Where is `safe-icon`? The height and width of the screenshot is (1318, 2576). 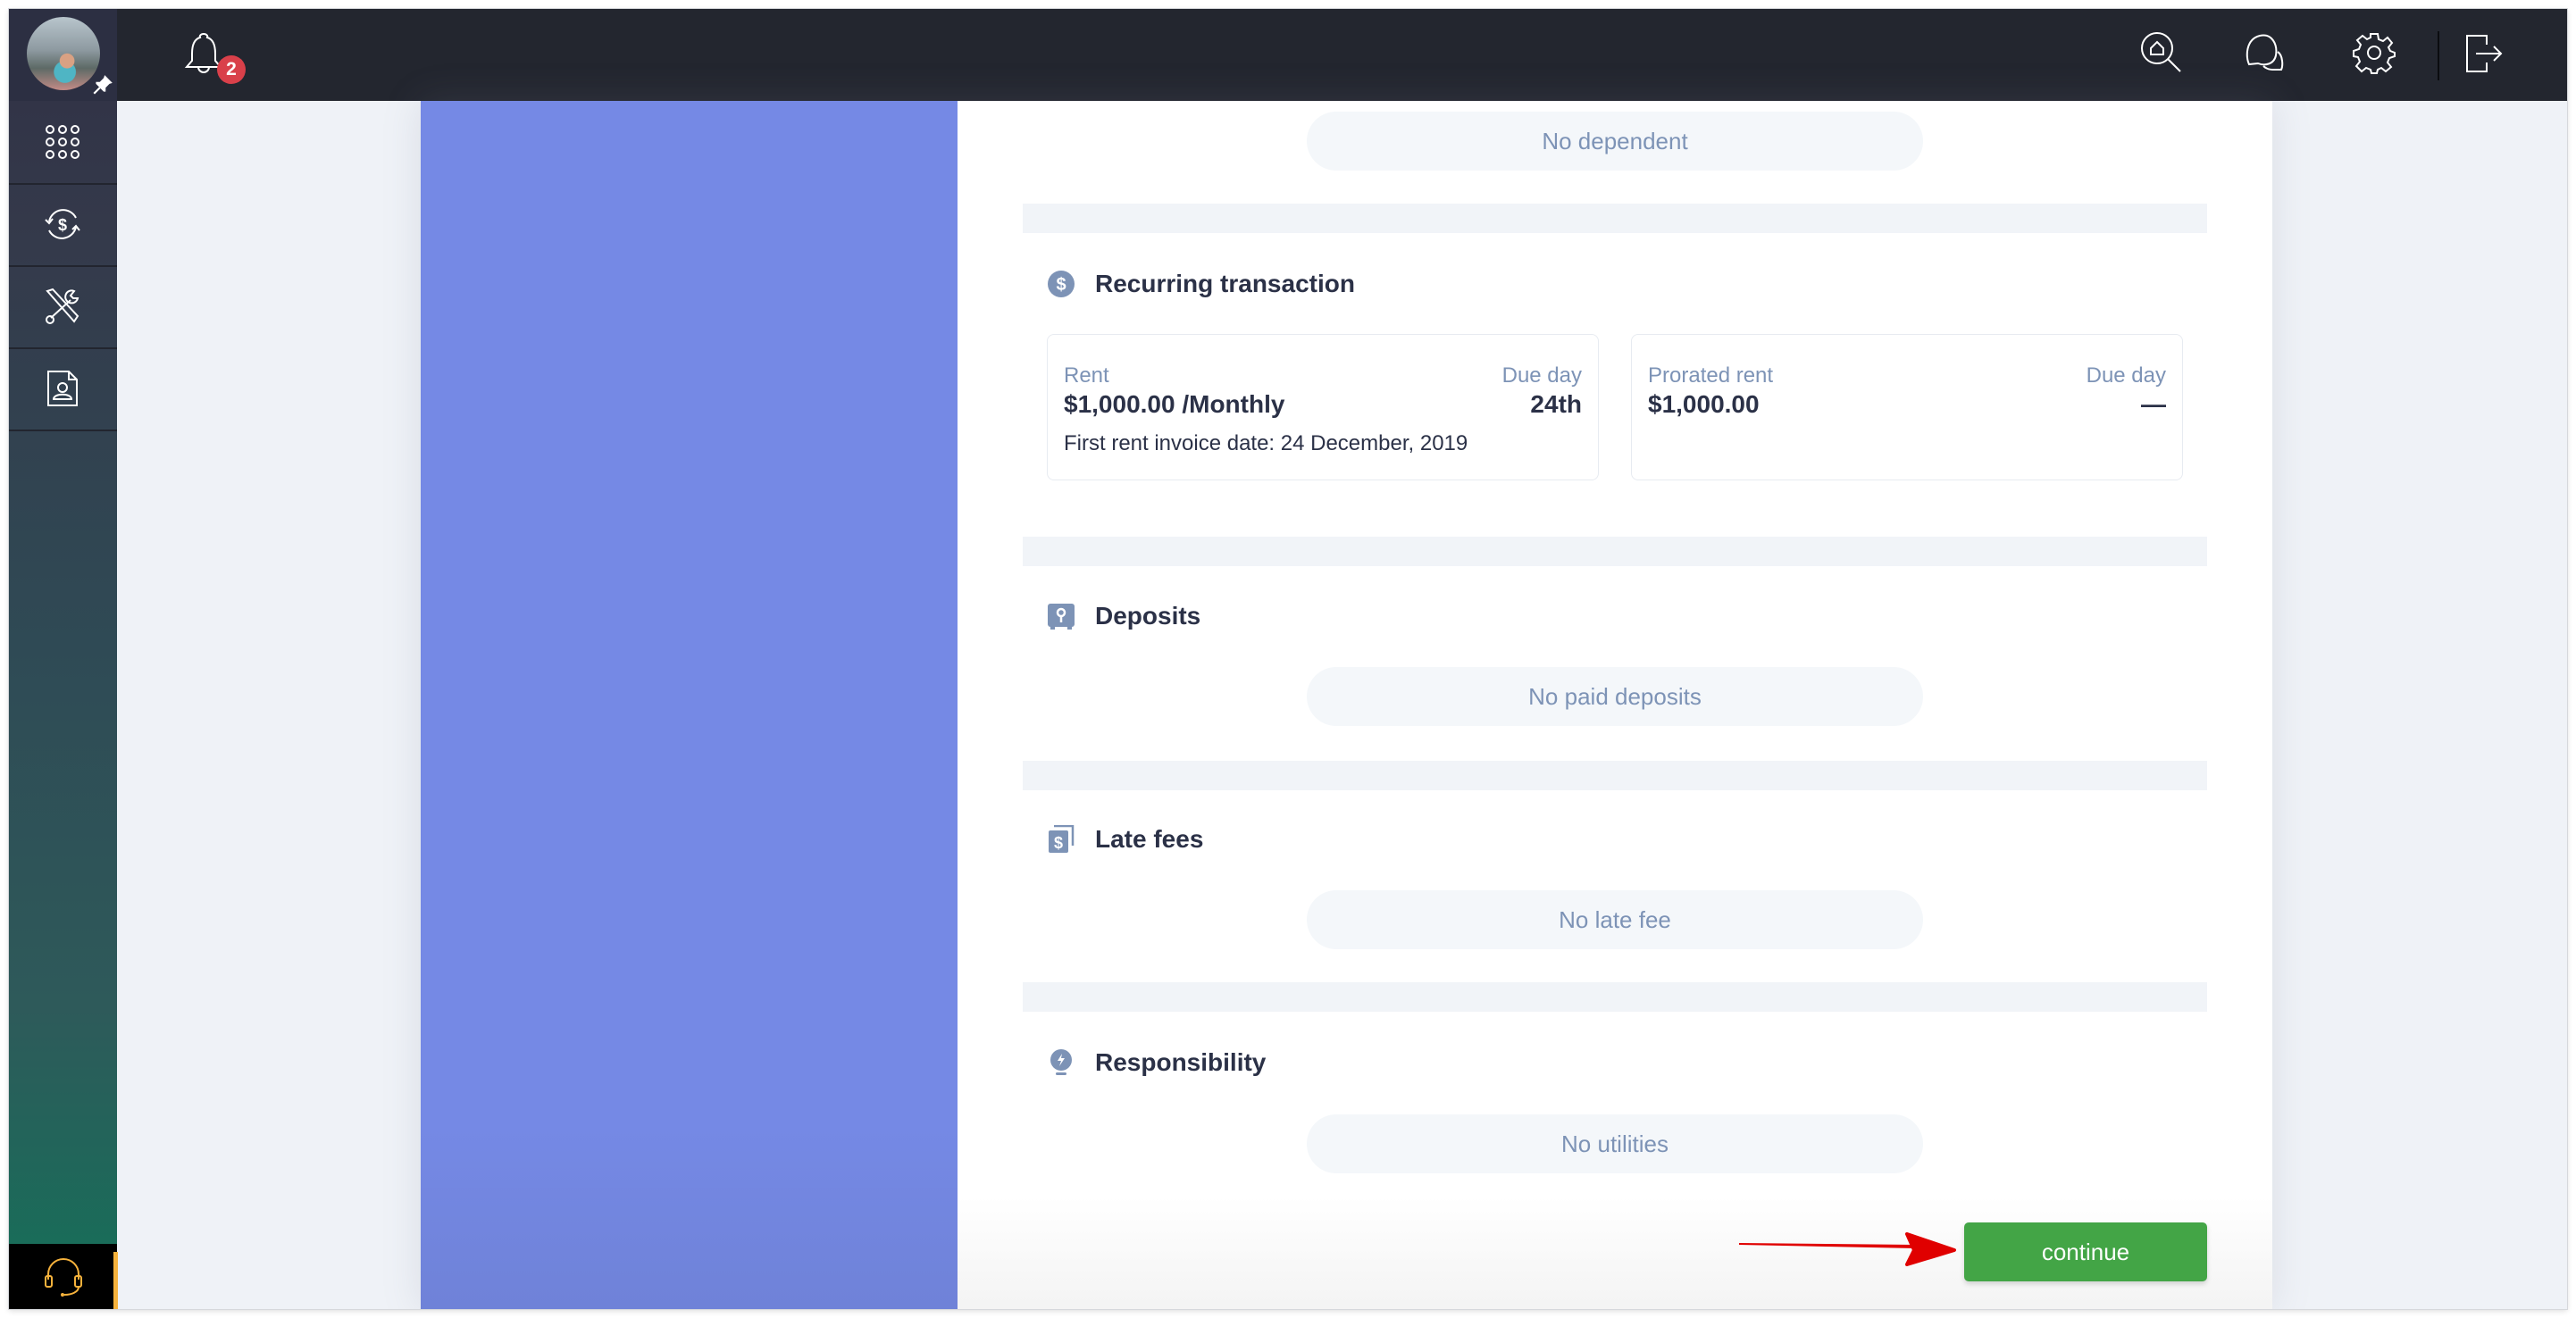
safe-icon is located at coordinates (1062, 617).